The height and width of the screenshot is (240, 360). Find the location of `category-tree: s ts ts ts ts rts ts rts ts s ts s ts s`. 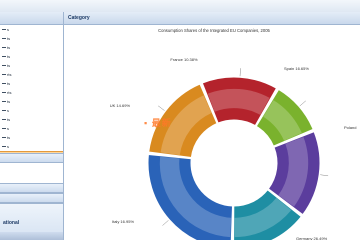

category-tree: s ts ts ts ts rts ts rts ts s ts s ts s is located at coordinates (31, 93).